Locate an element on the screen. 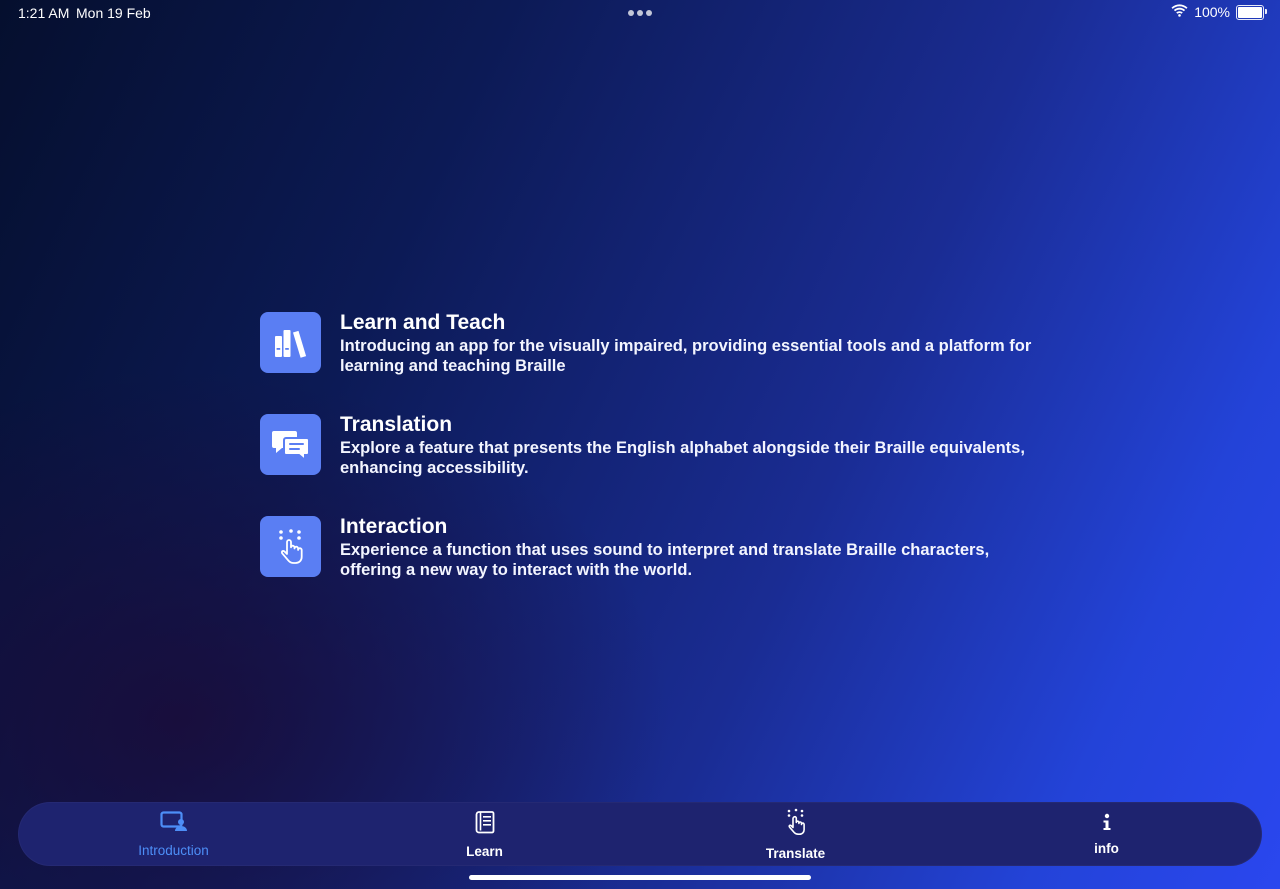 Image resolution: width=1280 pixels, height=889 pixels. status-indicators: 100% is located at coordinates (1219, 12).